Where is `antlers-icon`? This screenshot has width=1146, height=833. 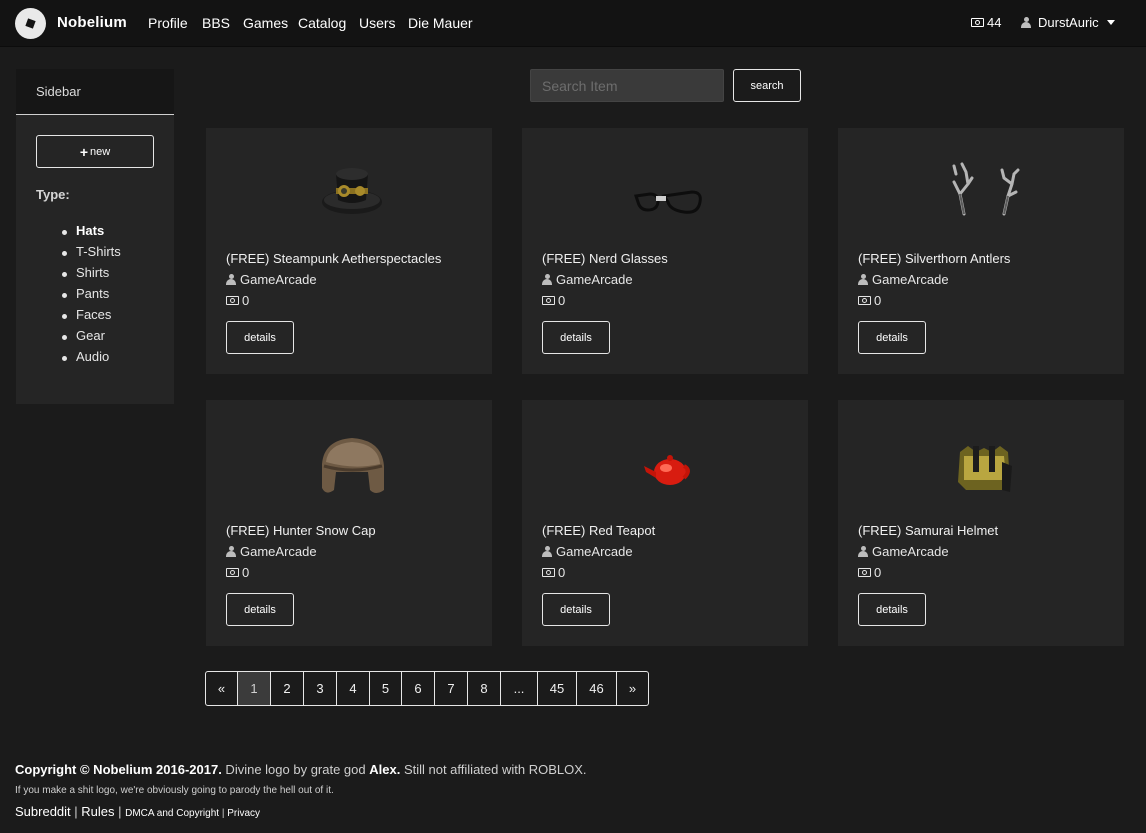
antlers-icon is located at coordinates (984, 184).